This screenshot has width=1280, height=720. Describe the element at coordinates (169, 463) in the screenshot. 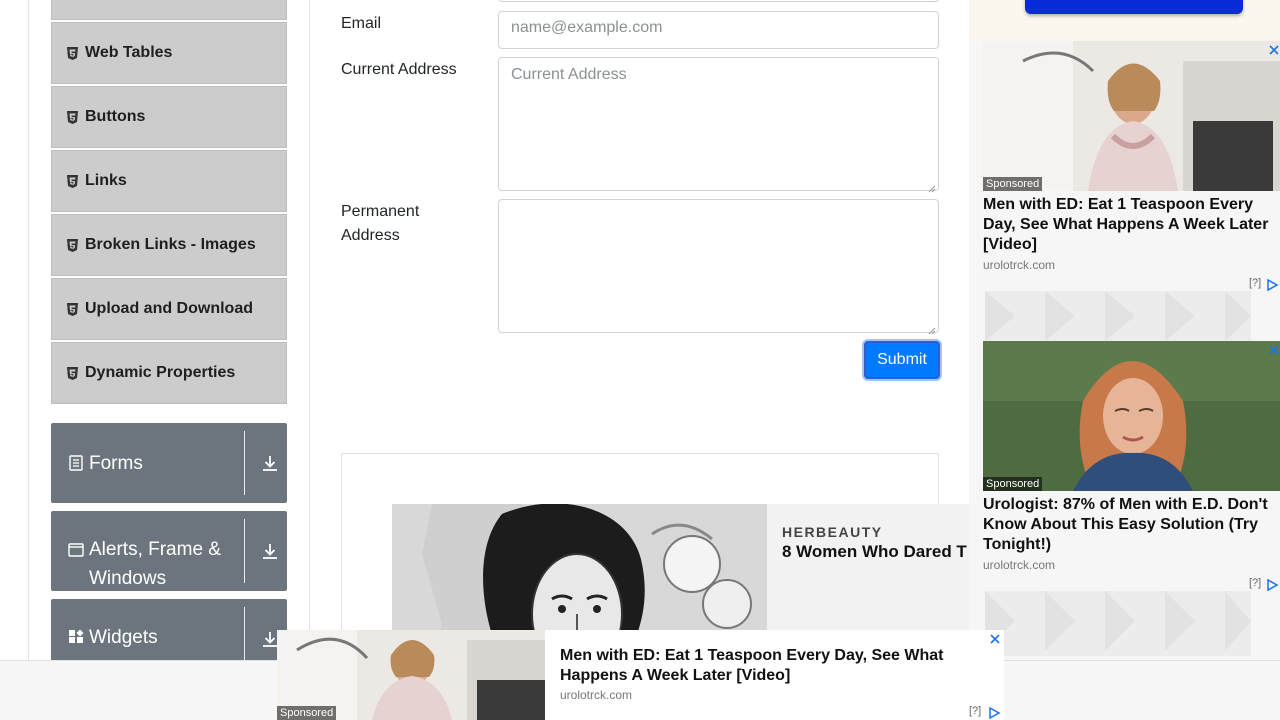

I see `group-forms: Forms` at that location.